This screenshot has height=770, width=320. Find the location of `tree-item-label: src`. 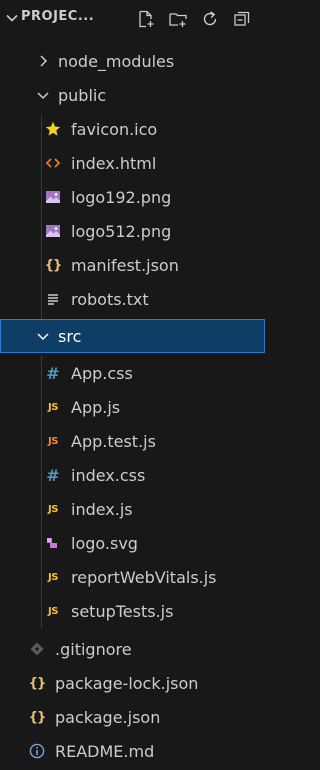

tree-item-label: src is located at coordinates (70, 336).